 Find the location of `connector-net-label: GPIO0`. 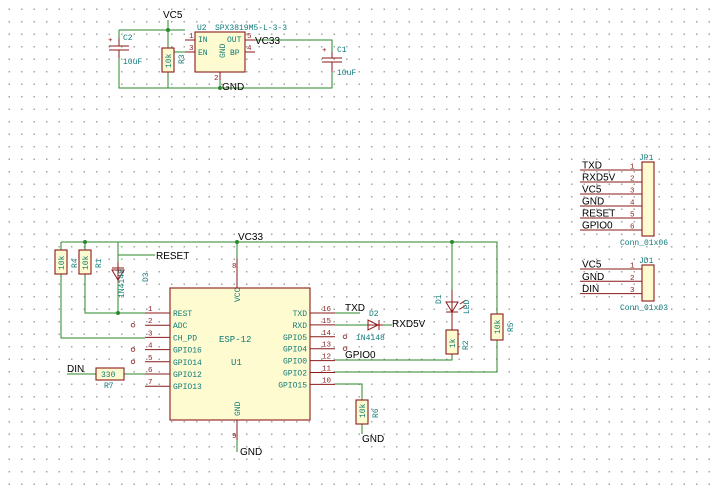

connector-net-label: GPIO0 is located at coordinates (597, 226).